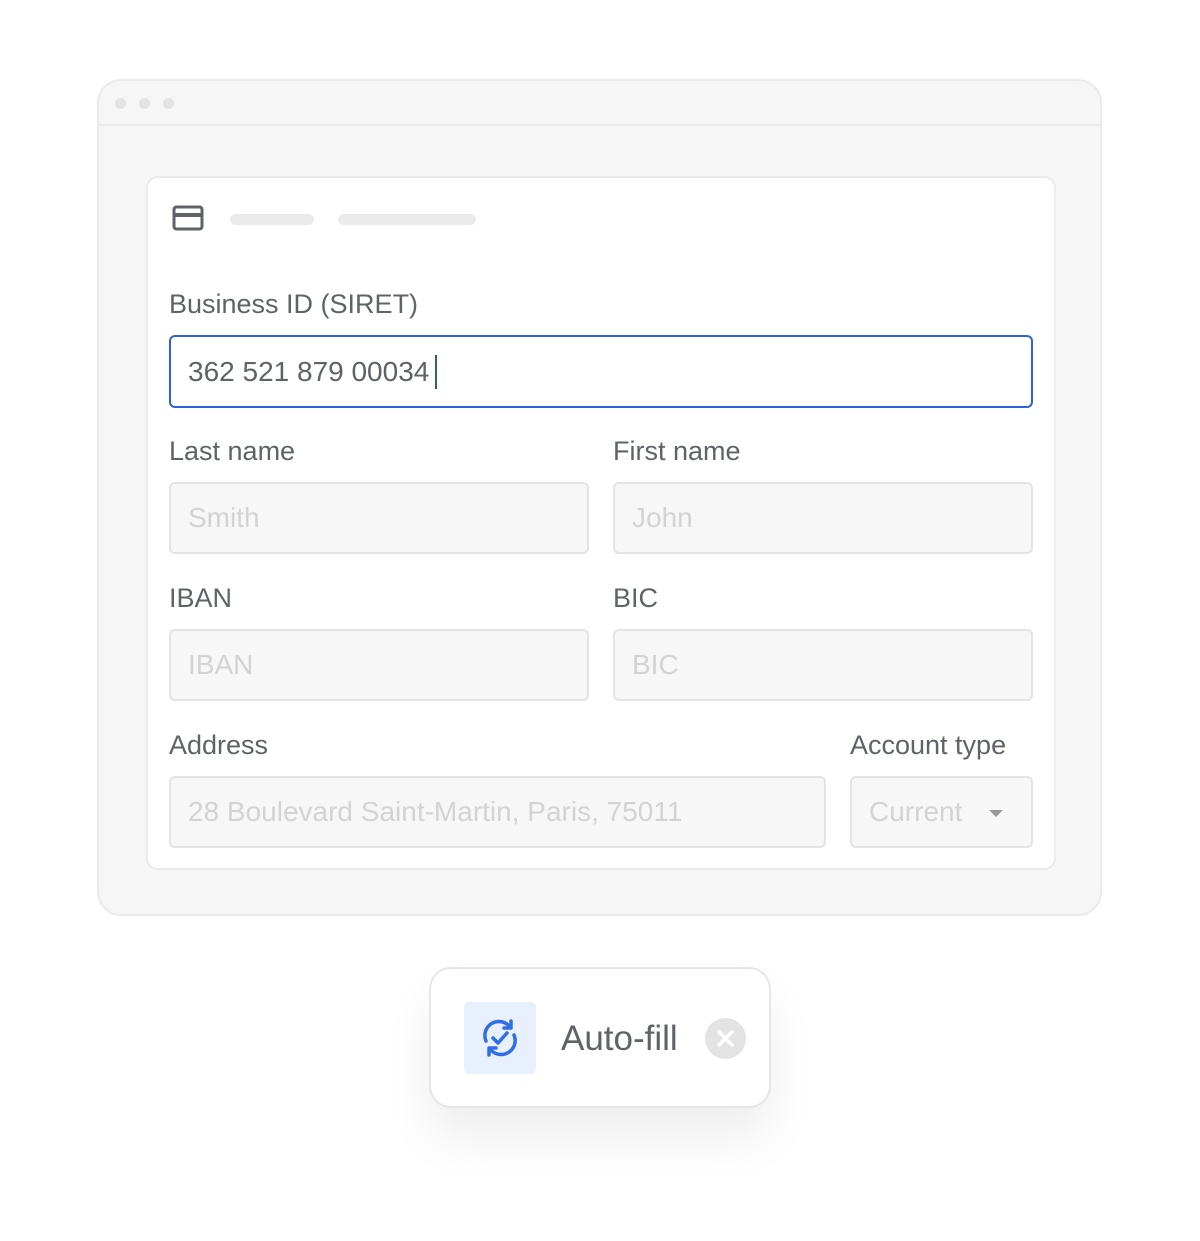 The height and width of the screenshot is (1241, 1200). Describe the element at coordinates (224, 517) in the screenshot. I see `last-name-placeholder: Smith` at that location.